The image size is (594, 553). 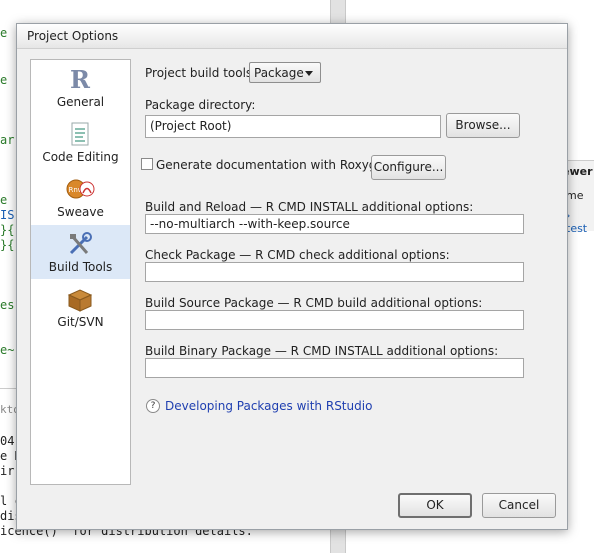 I want to click on sidebar-item-build-tools: Build Tools, so click(x=80, y=252).